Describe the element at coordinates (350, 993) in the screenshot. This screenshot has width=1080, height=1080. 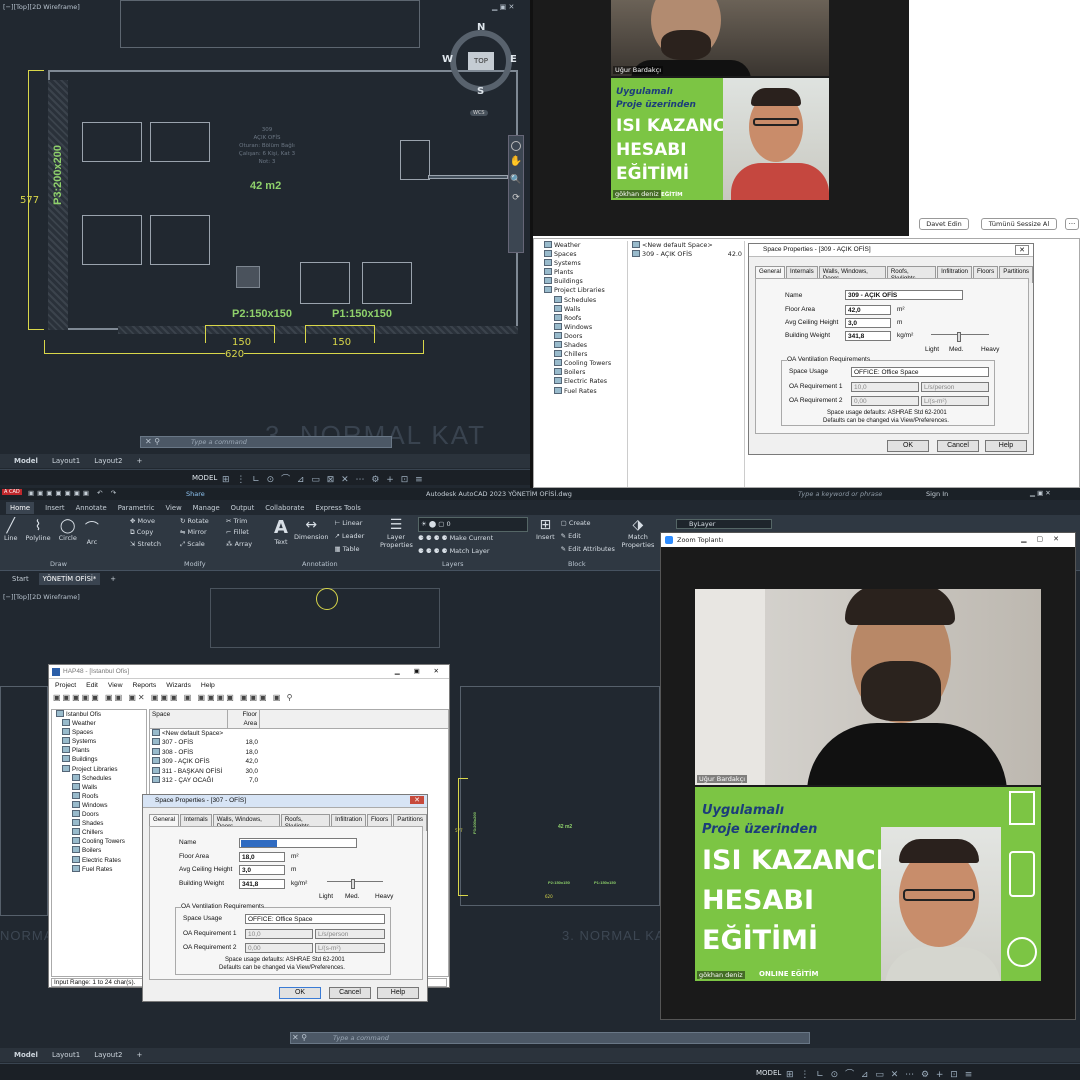
I see `cancel-button-2: Cancel` at that location.